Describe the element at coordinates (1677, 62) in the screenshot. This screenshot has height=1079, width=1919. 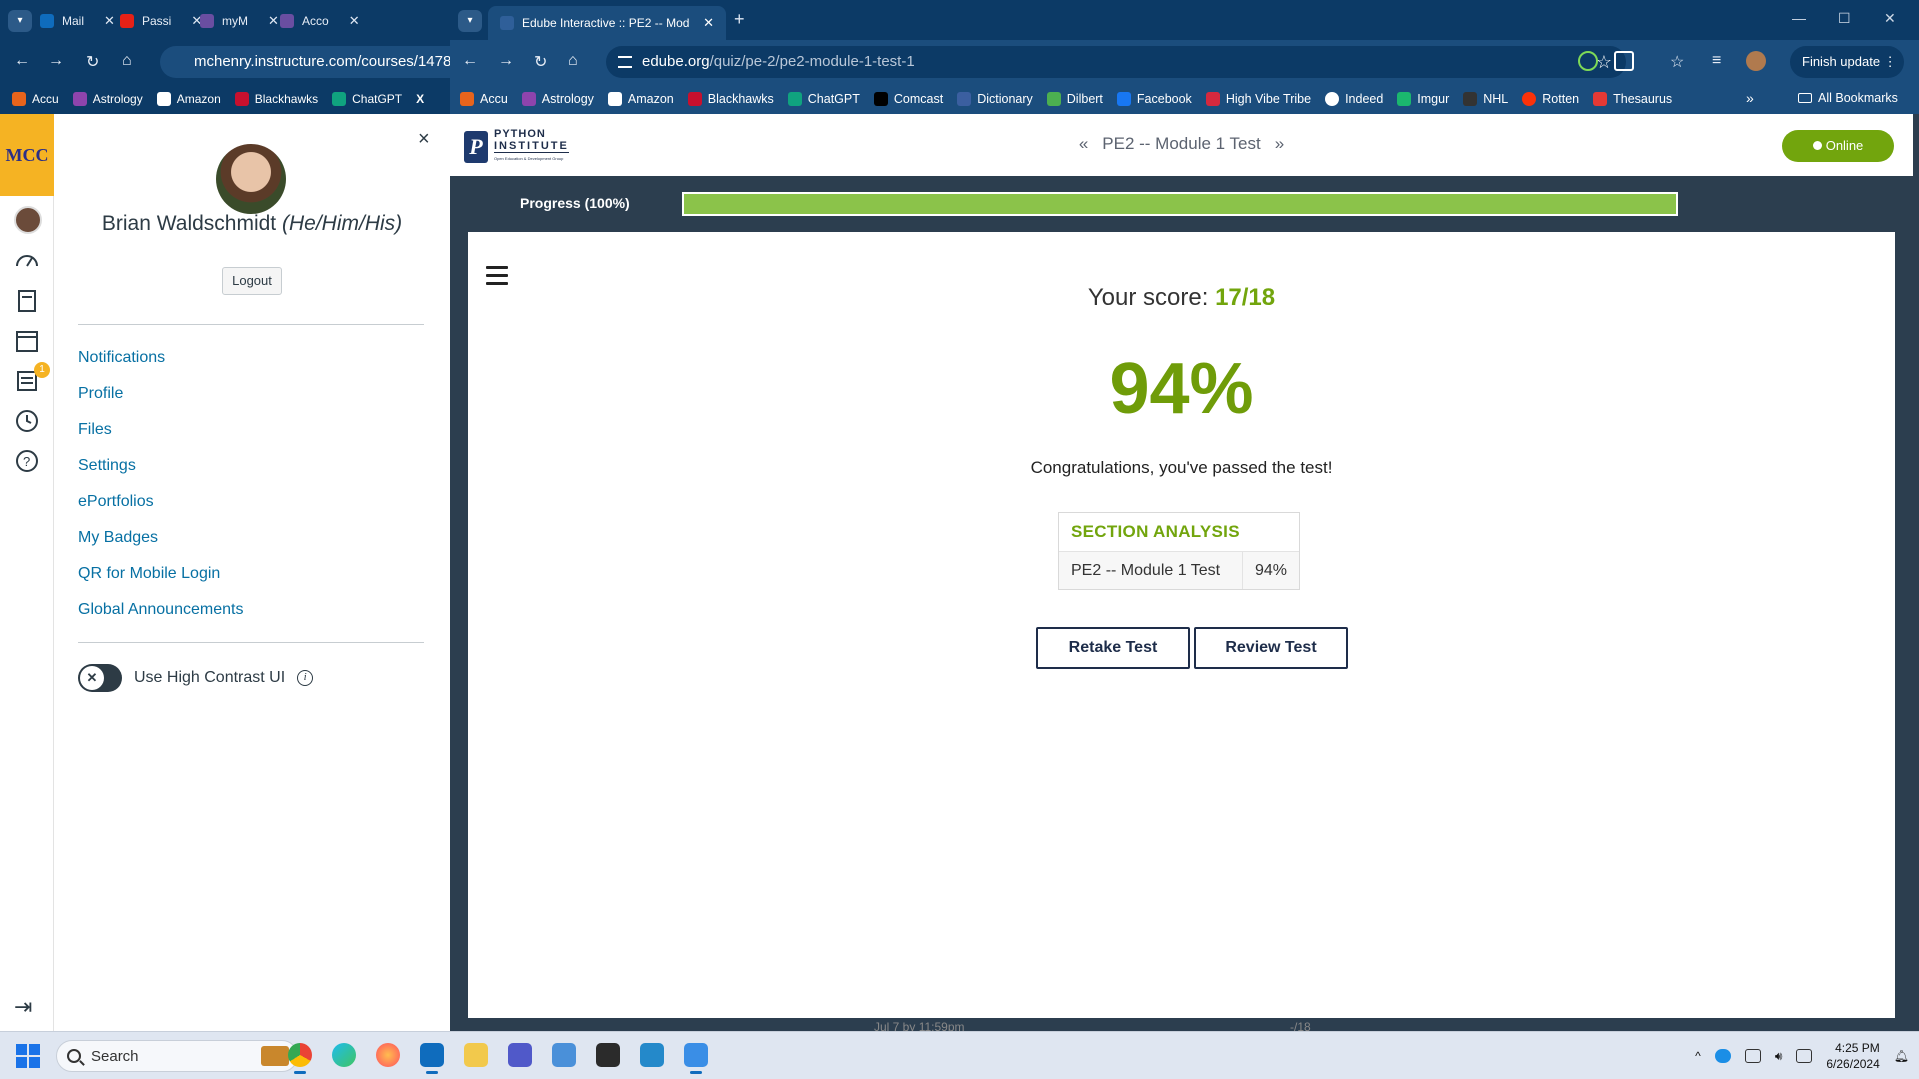
I see `favorites-icon: ☆` at that location.